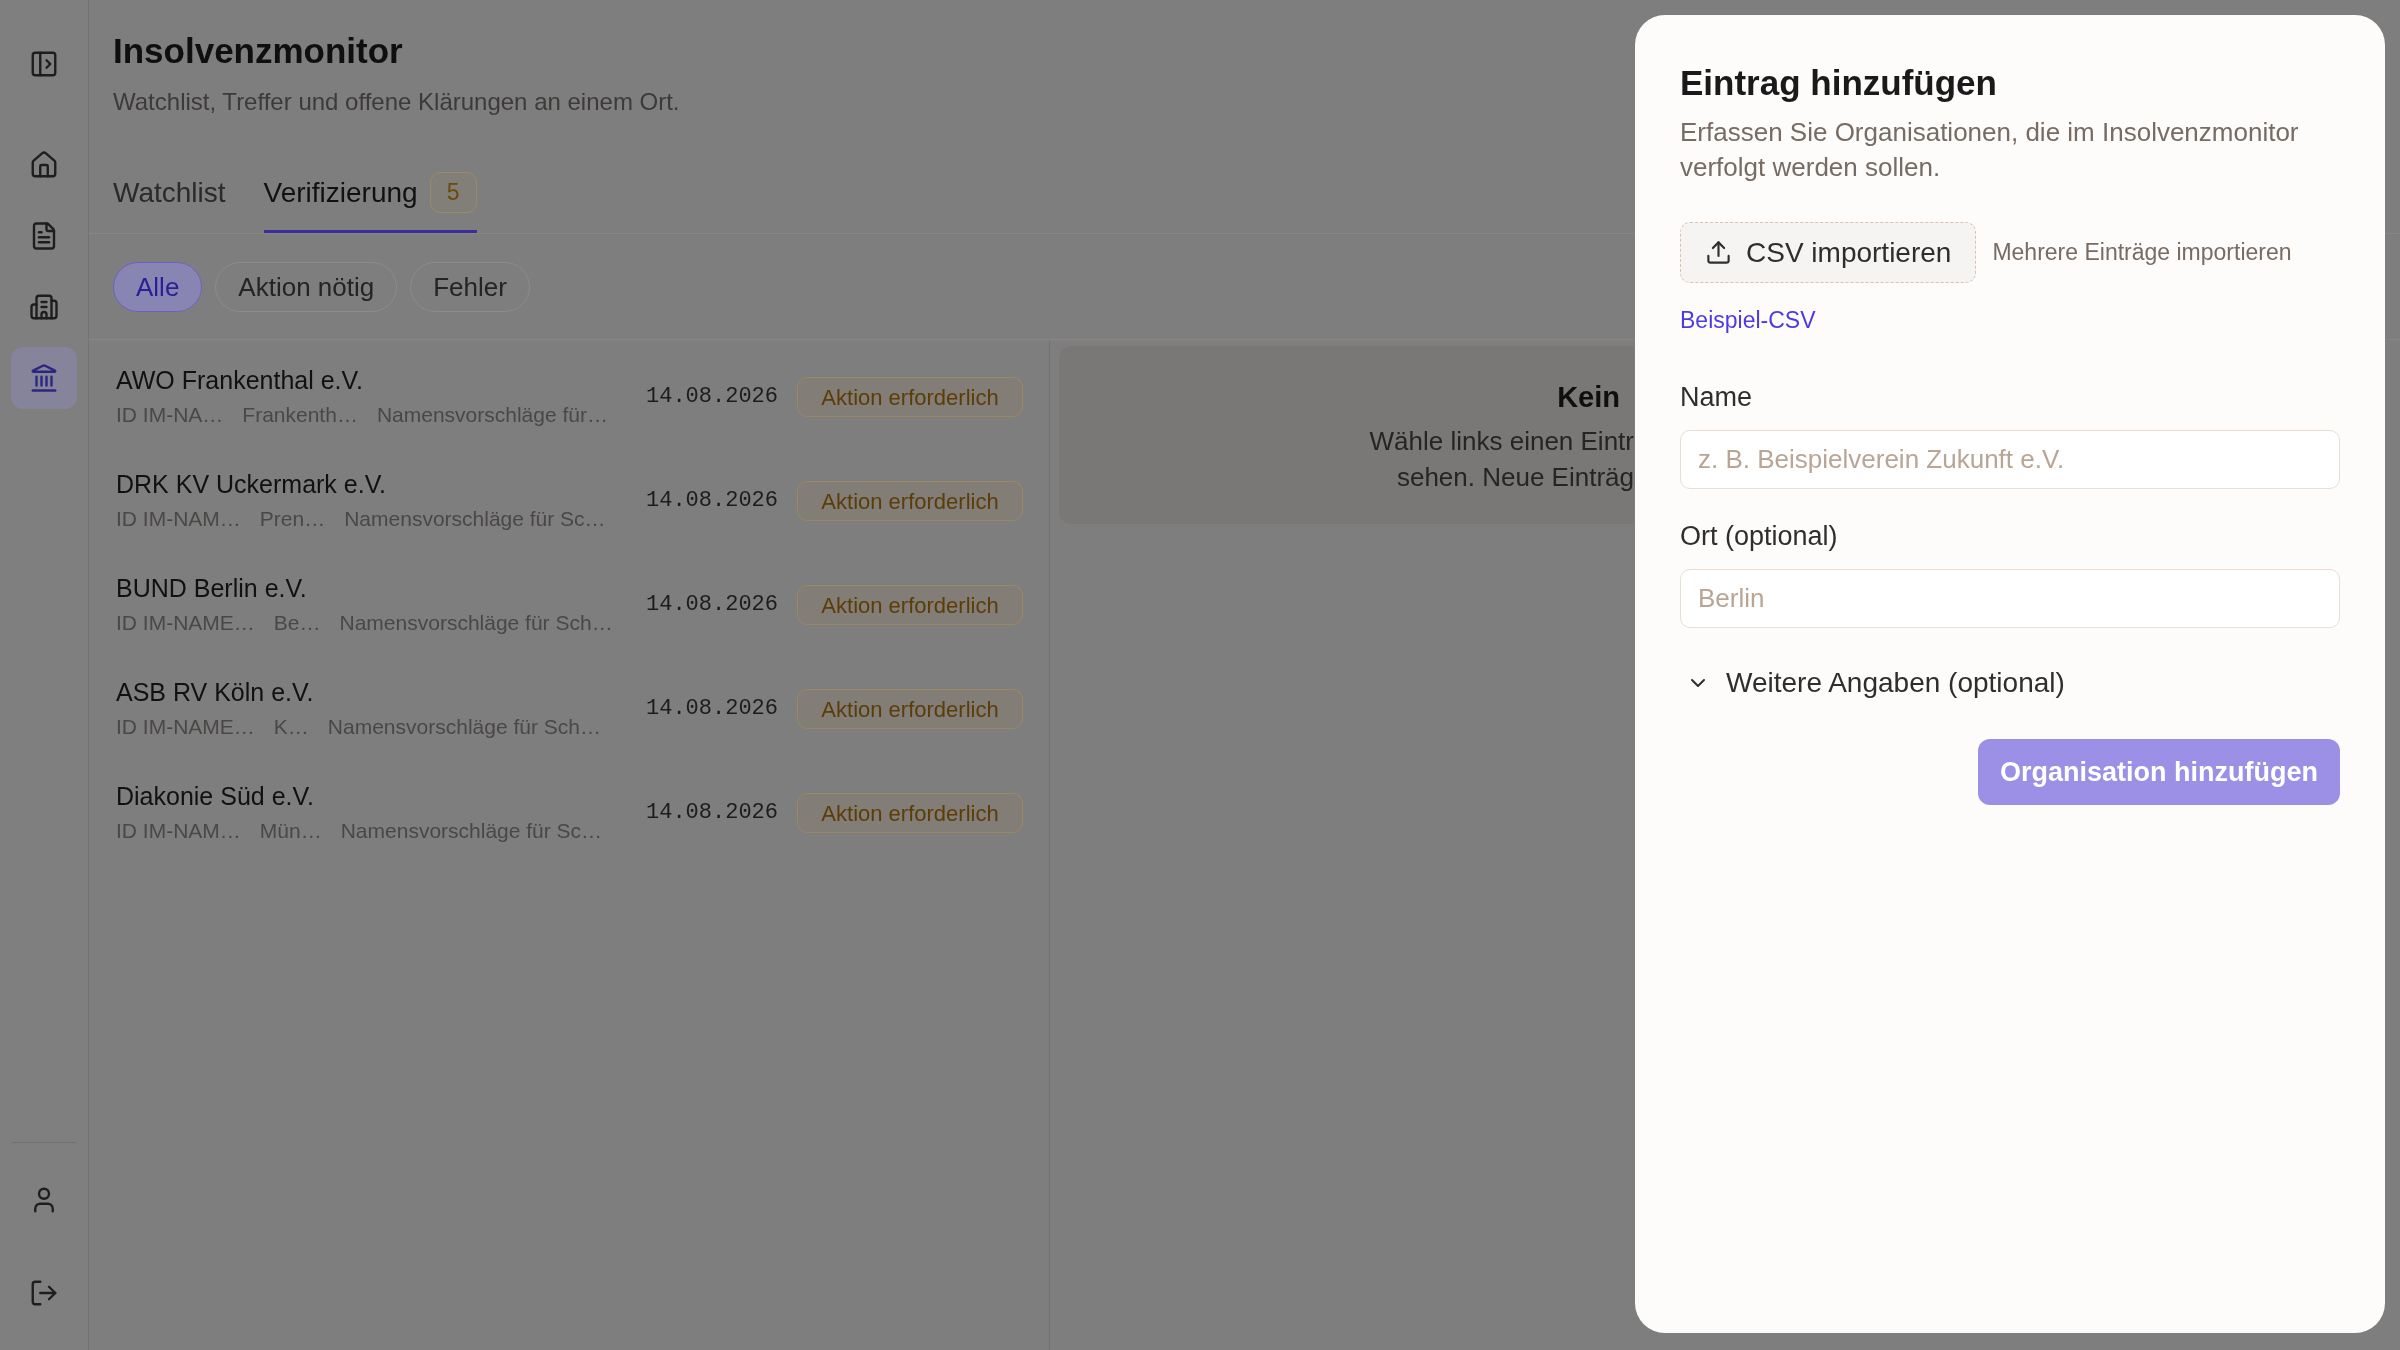  Describe the element at coordinates (1716, 397) in the screenshot. I see `field-label: Name` at that location.